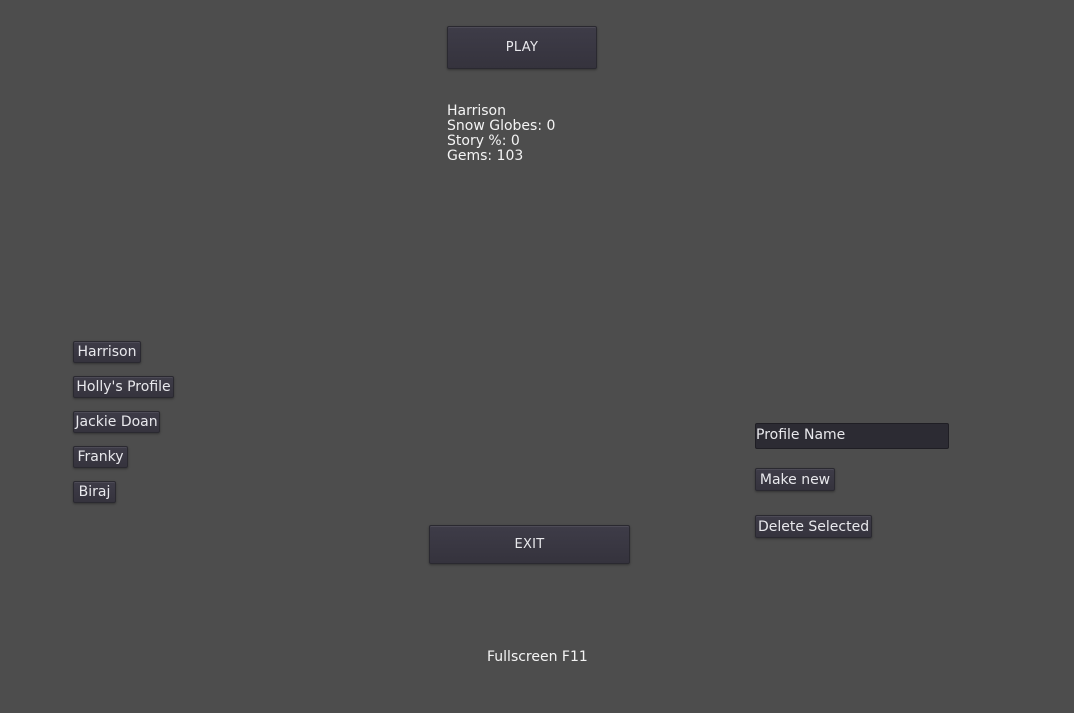 The width and height of the screenshot is (1074, 713). I want to click on profile-item-hollys-profile: Holly's Profile, so click(123, 387).